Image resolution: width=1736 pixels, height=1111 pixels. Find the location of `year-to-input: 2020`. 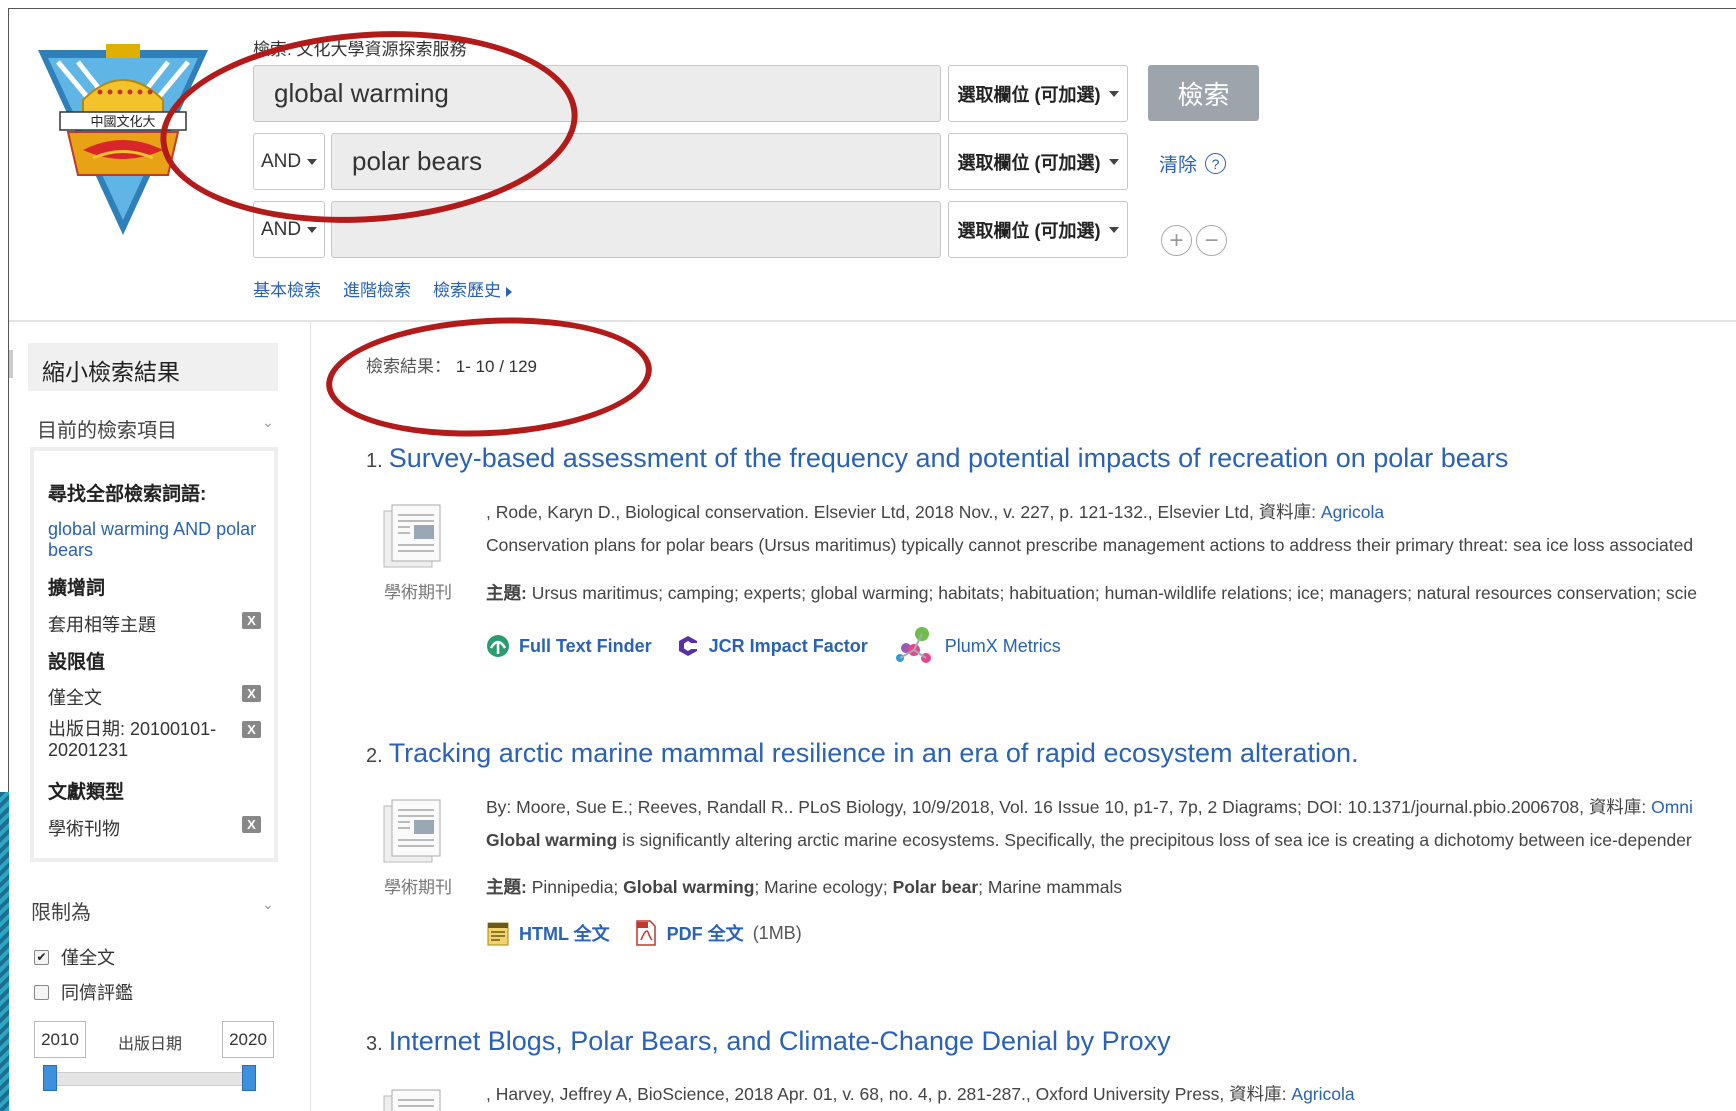

year-to-input: 2020 is located at coordinates (248, 1039).